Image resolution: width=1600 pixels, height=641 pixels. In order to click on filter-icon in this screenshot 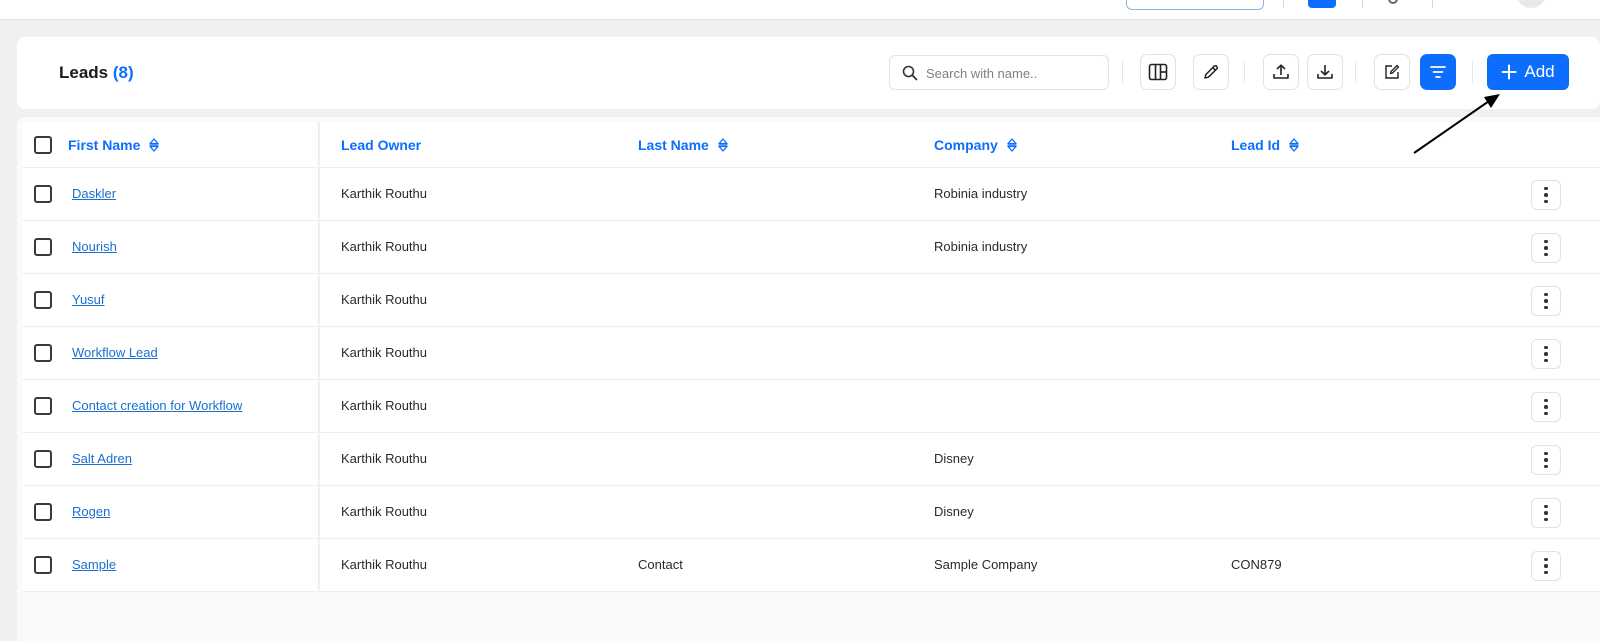, I will do `click(1438, 72)`.